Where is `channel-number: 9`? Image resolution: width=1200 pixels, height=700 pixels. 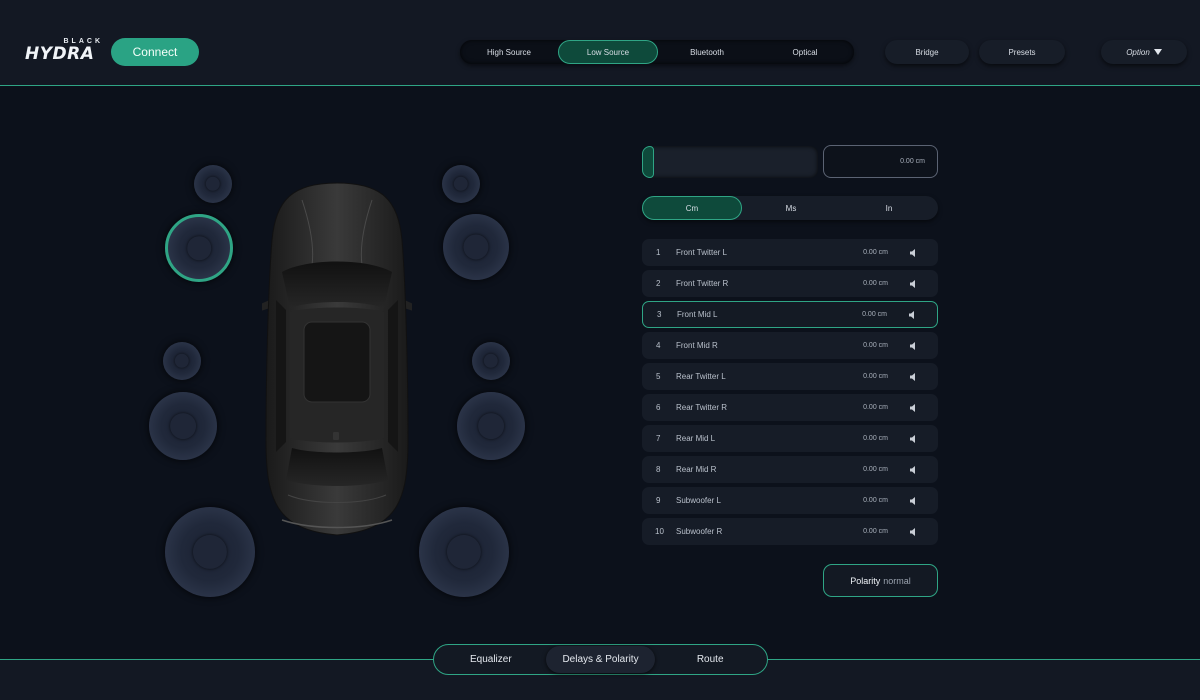
channel-number: 9 is located at coordinates (658, 500).